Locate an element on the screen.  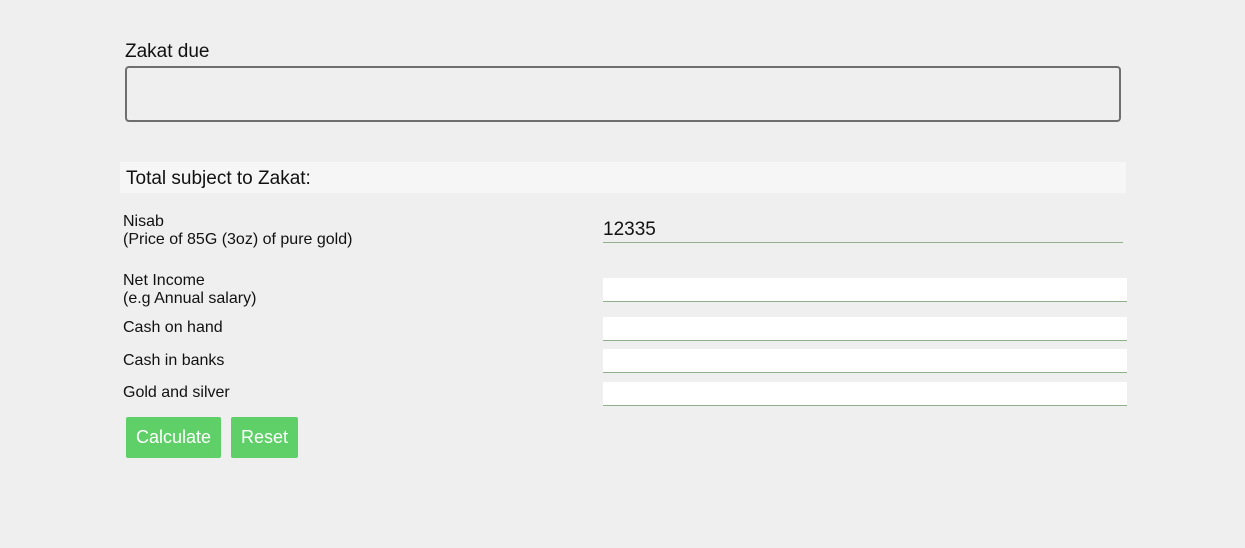
zakat-due-output is located at coordinates (623, 94).